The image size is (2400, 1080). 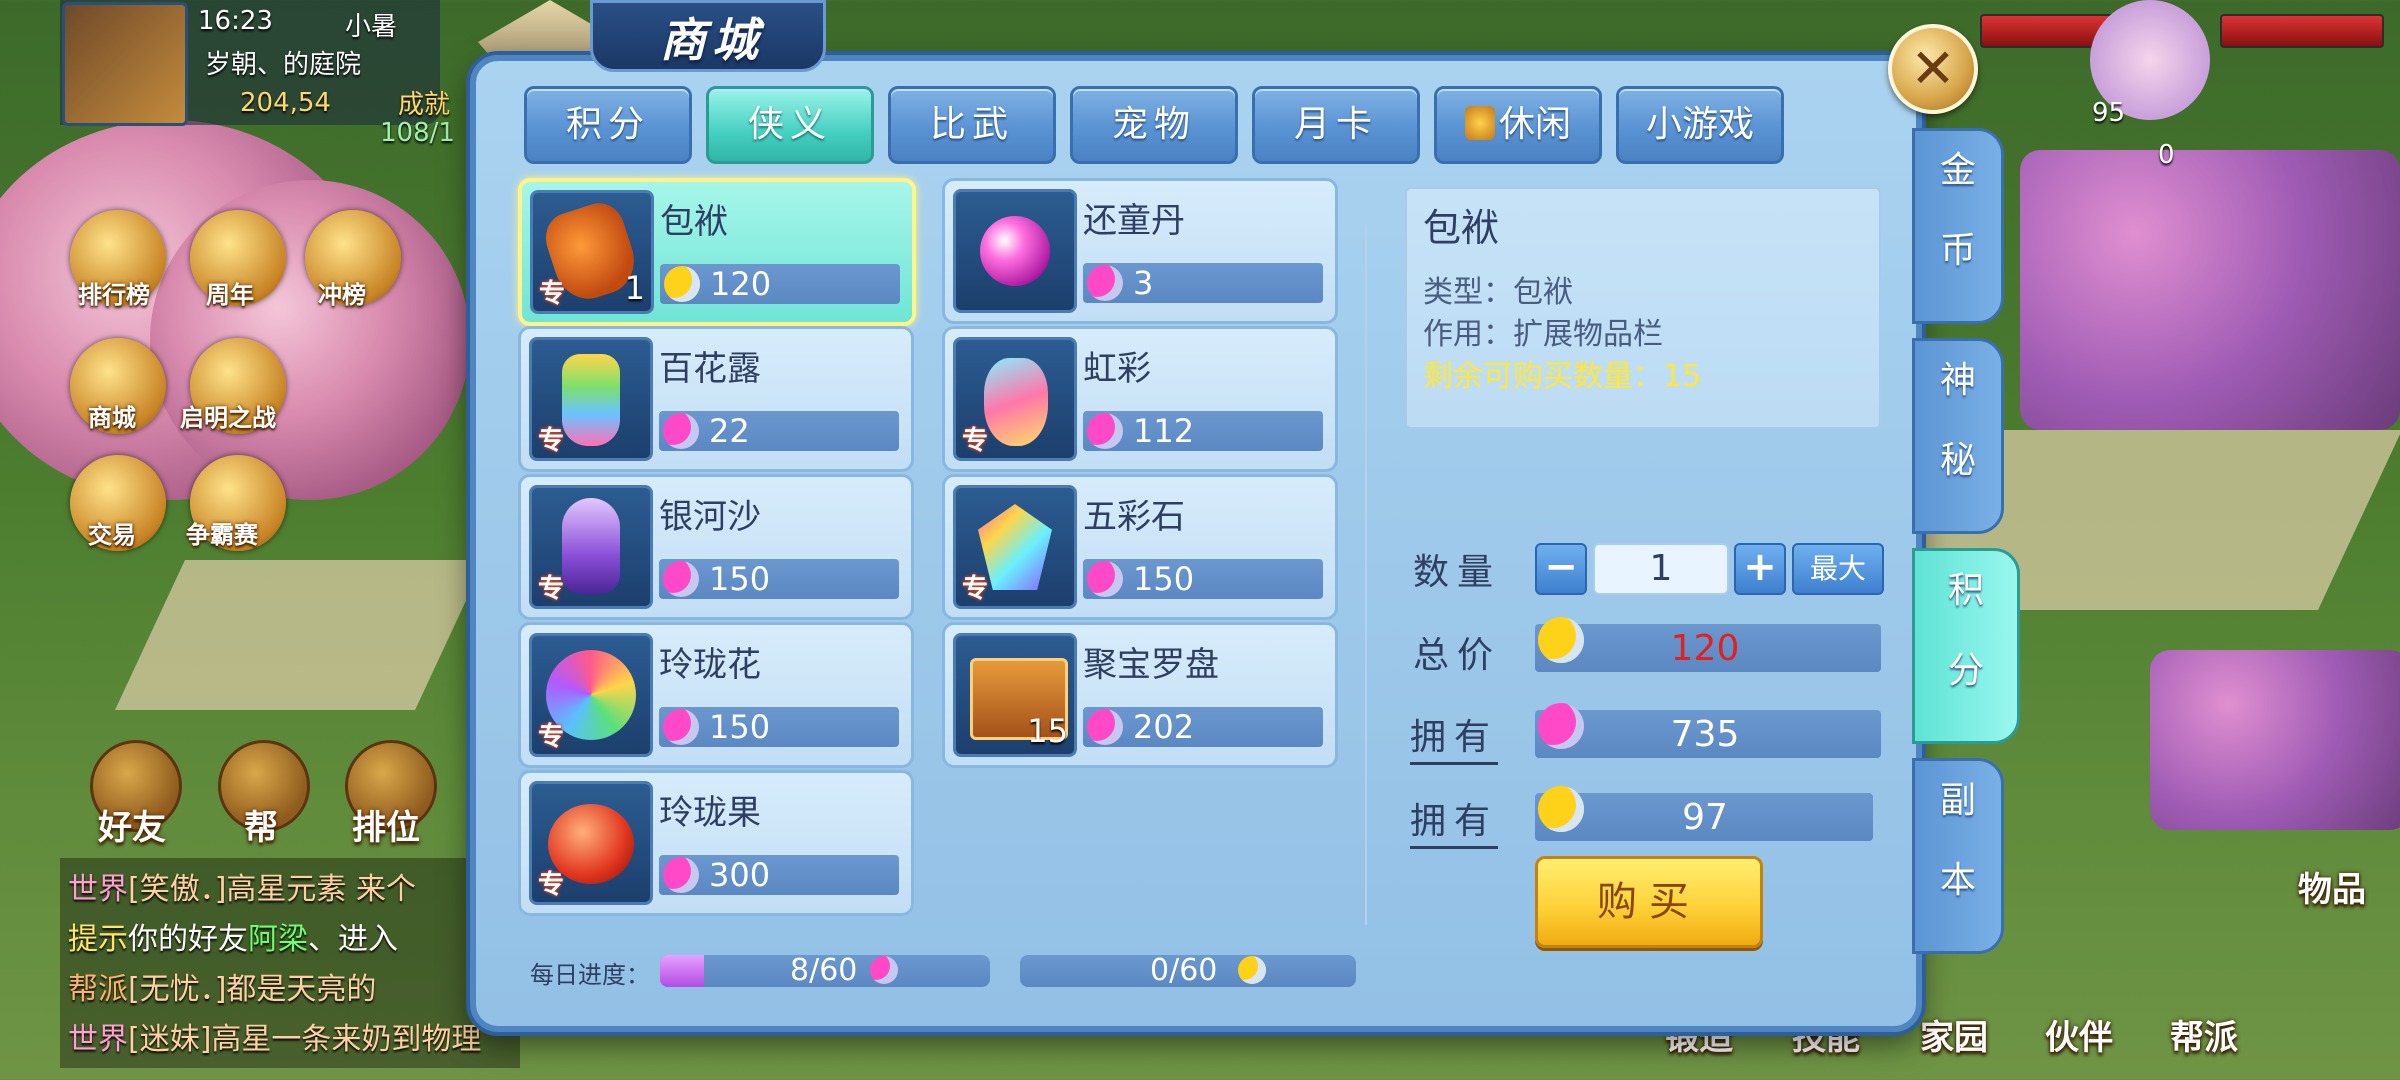 What do you see at coordinates (1154, 125) in the screenshot?
I see `tab-pet: 宠物` at bounding box center [1154, 125].